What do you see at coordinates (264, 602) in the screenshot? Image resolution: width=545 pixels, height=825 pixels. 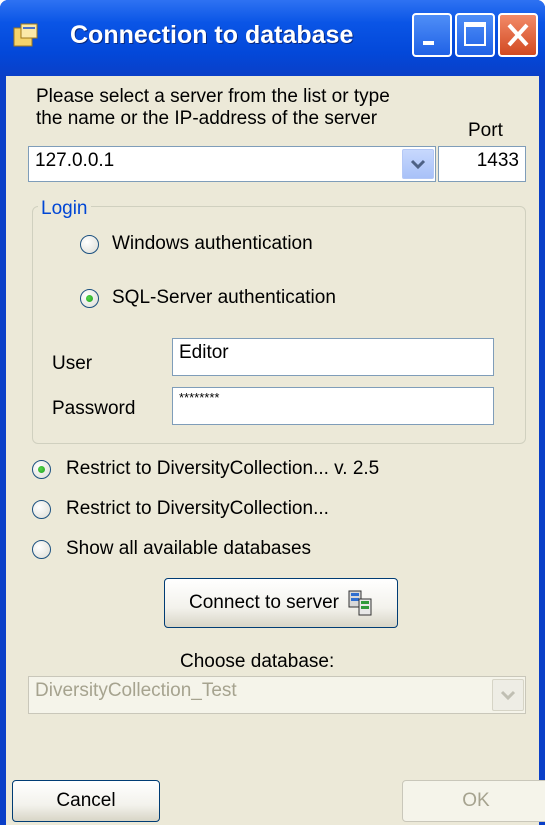 I see `connect-button-label: Connect to server` at bounding box center [264, 602].